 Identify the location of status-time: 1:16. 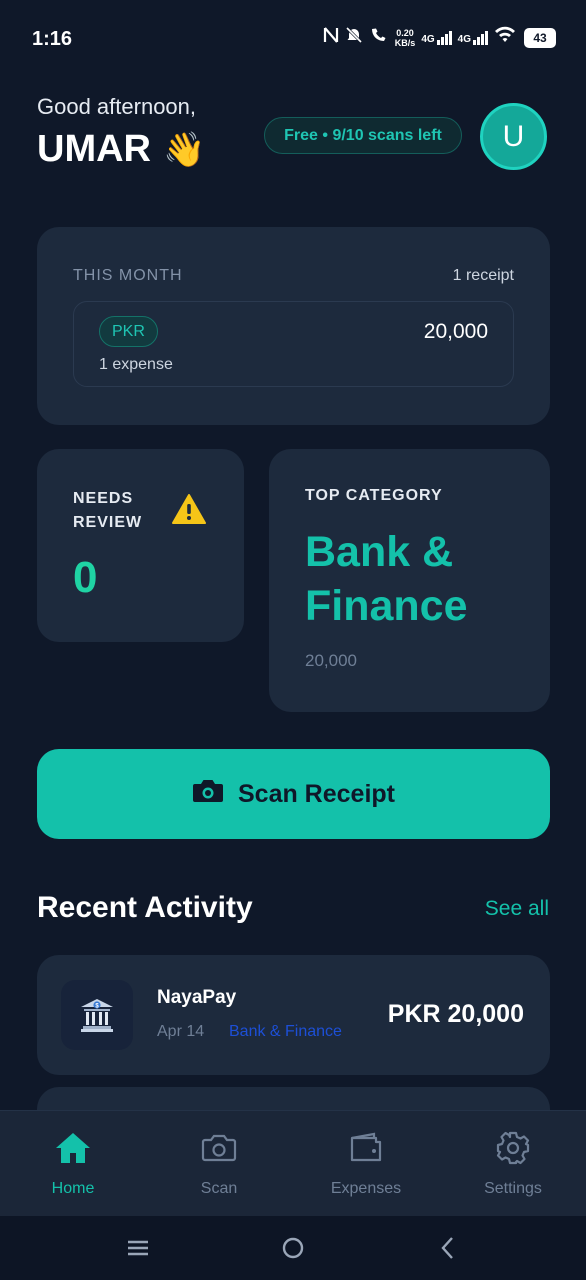
(52, 39).